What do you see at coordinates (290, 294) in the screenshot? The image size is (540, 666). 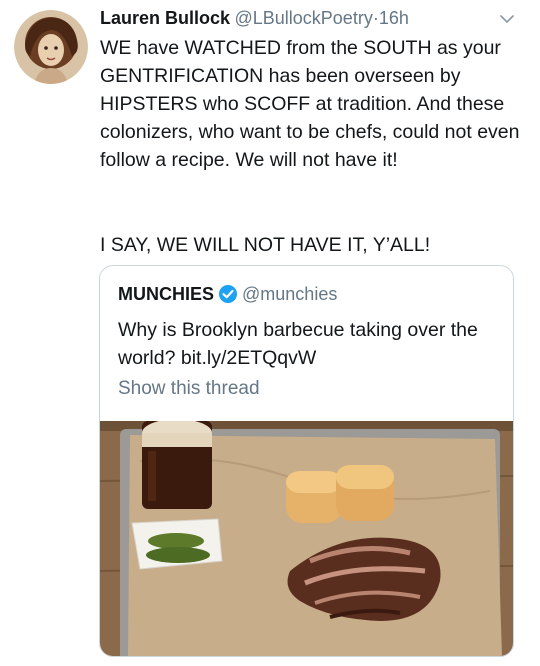 I see `quoted-author-handle: @munchies` at bounding box center [290, 294].